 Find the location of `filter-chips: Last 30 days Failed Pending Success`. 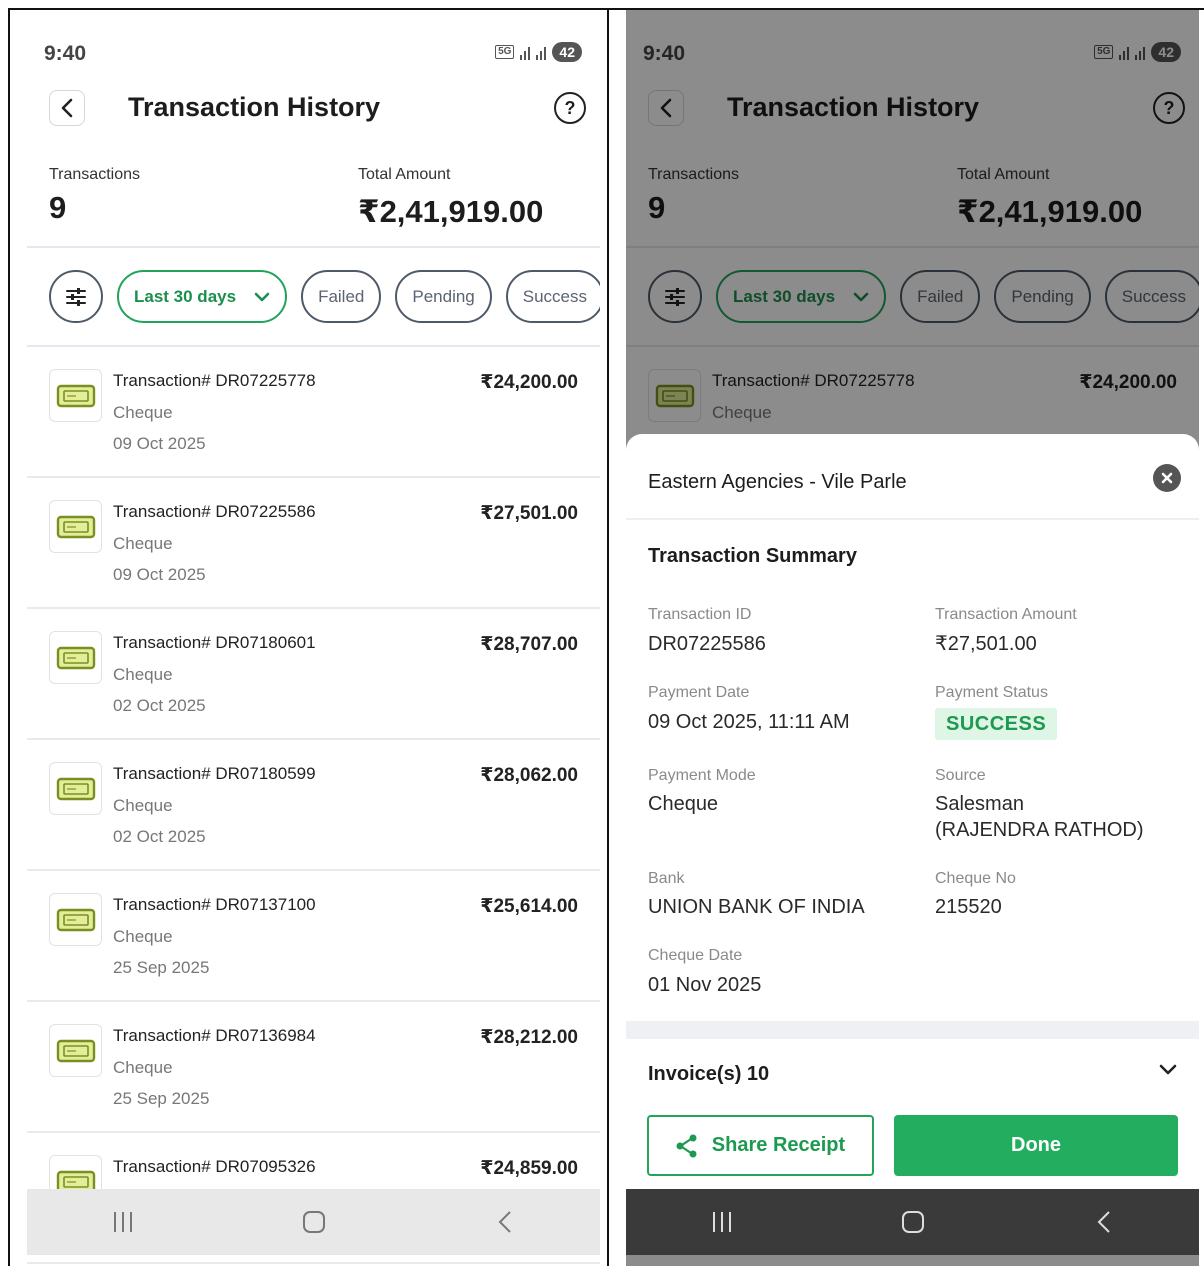

filter-chips: Last 30 days Failed Pending Success is located at coordinates (324, 297).